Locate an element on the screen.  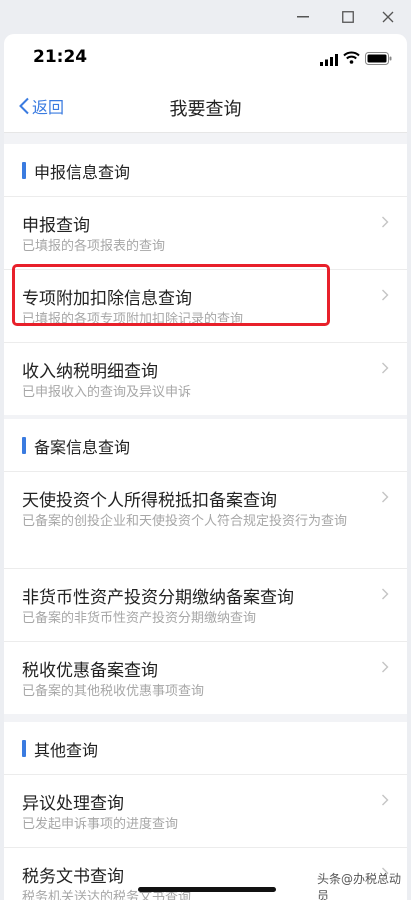
list-item-non-monetary-asset-filing-query: 非货币性资产投资分期缴纳备案查询 已备案的非货币性资产投资分期缴纳查询 is located at coordinates (205, 605).